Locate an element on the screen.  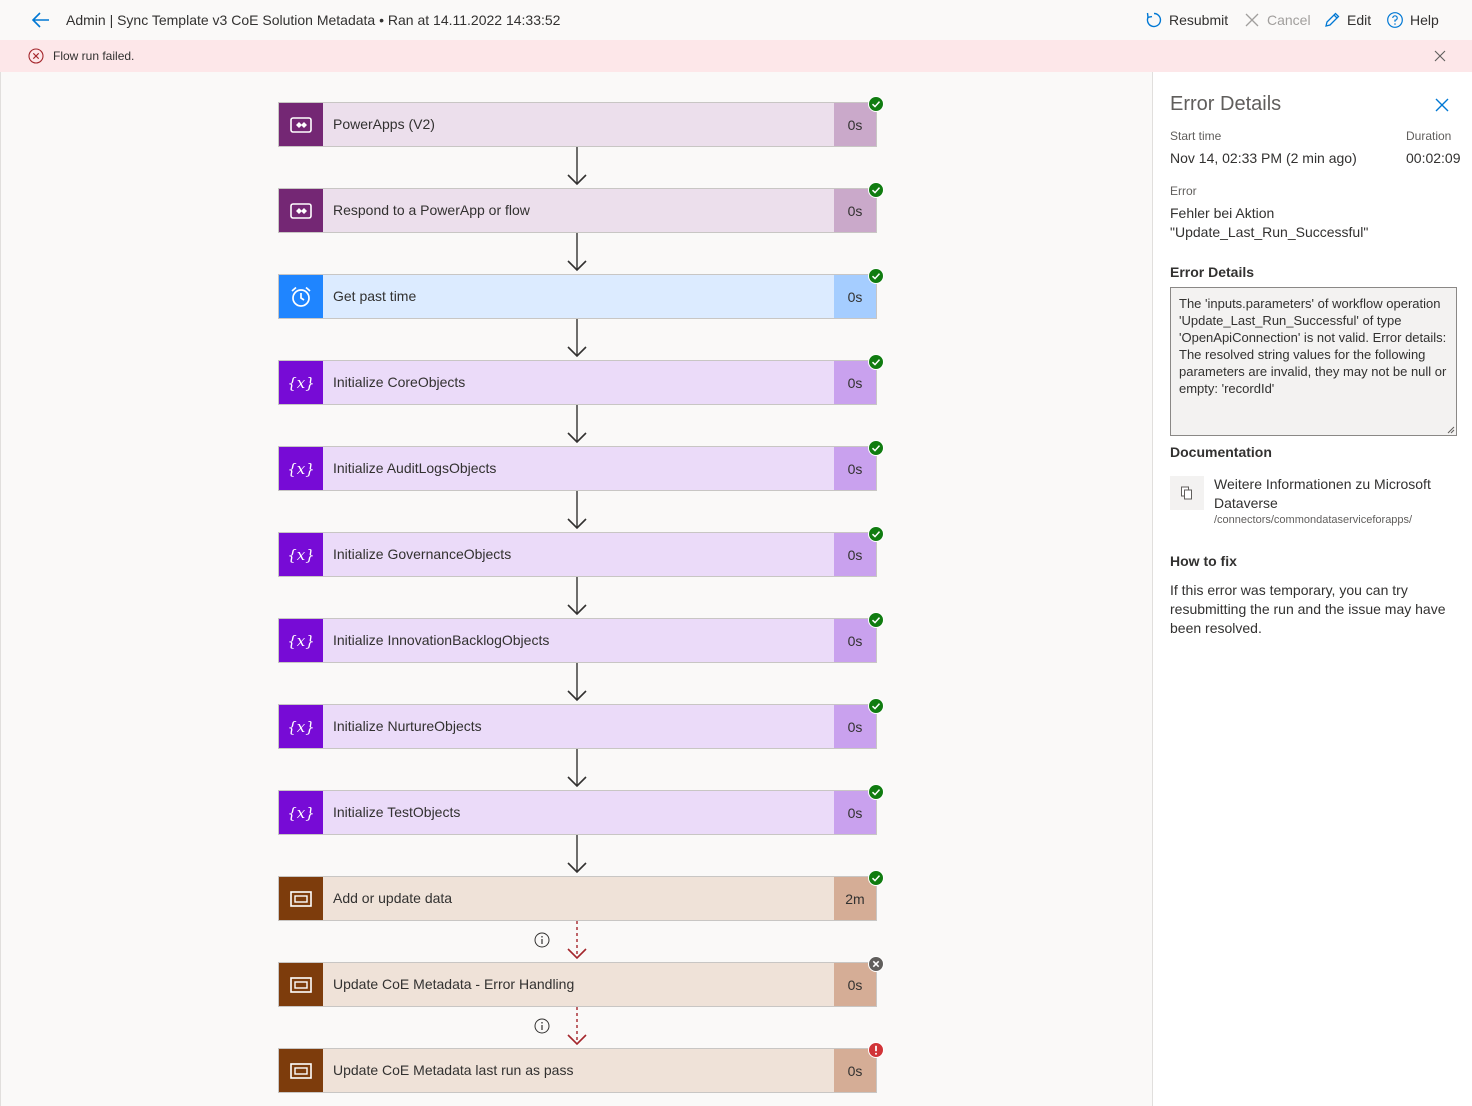
document-icon is located at coordinates (1187, 493).